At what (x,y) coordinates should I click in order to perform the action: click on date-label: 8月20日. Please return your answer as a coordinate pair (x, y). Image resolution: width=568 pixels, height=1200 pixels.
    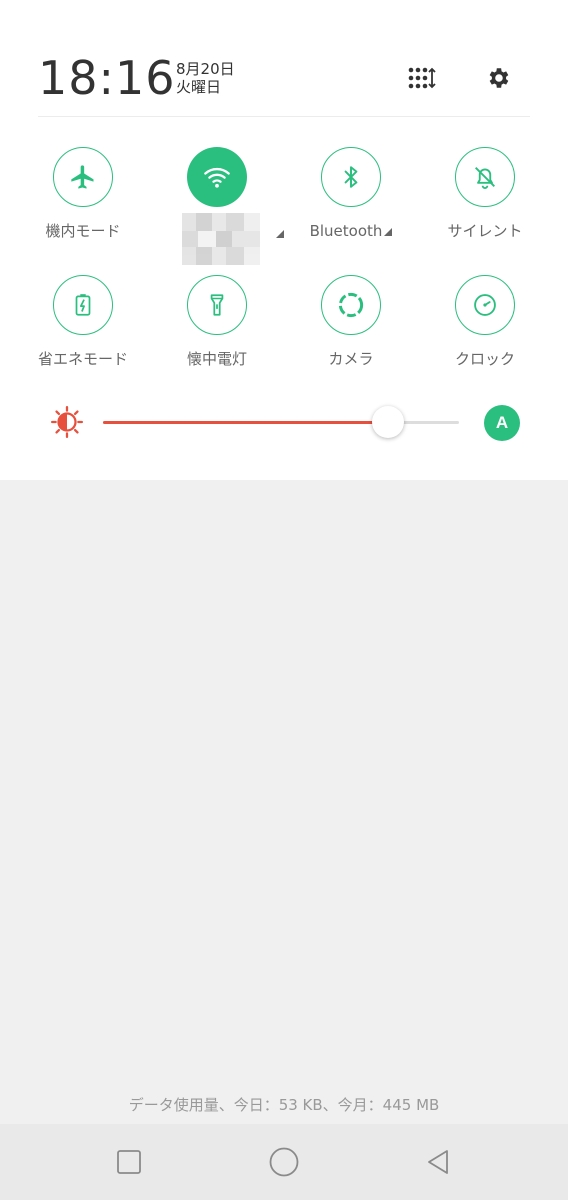
    Looking at the image, I should click on (205, 69).